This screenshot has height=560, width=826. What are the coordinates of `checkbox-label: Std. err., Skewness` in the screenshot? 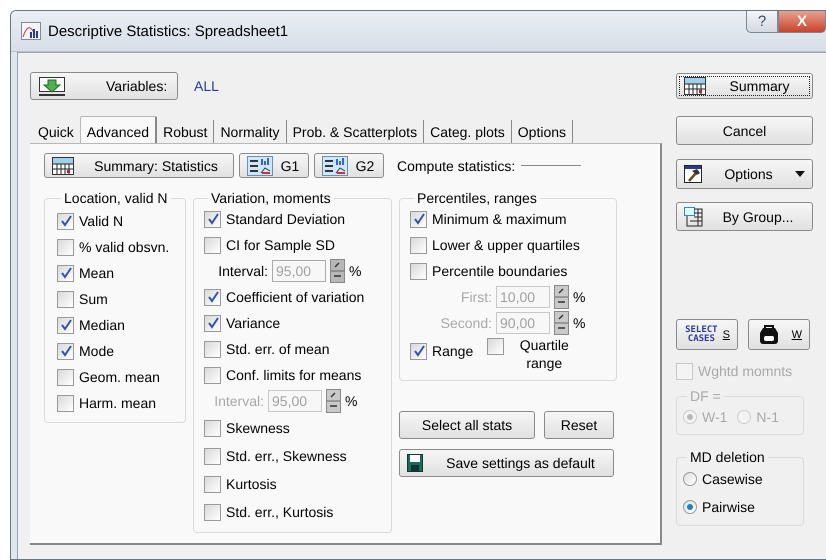 It's located at (286, 456).